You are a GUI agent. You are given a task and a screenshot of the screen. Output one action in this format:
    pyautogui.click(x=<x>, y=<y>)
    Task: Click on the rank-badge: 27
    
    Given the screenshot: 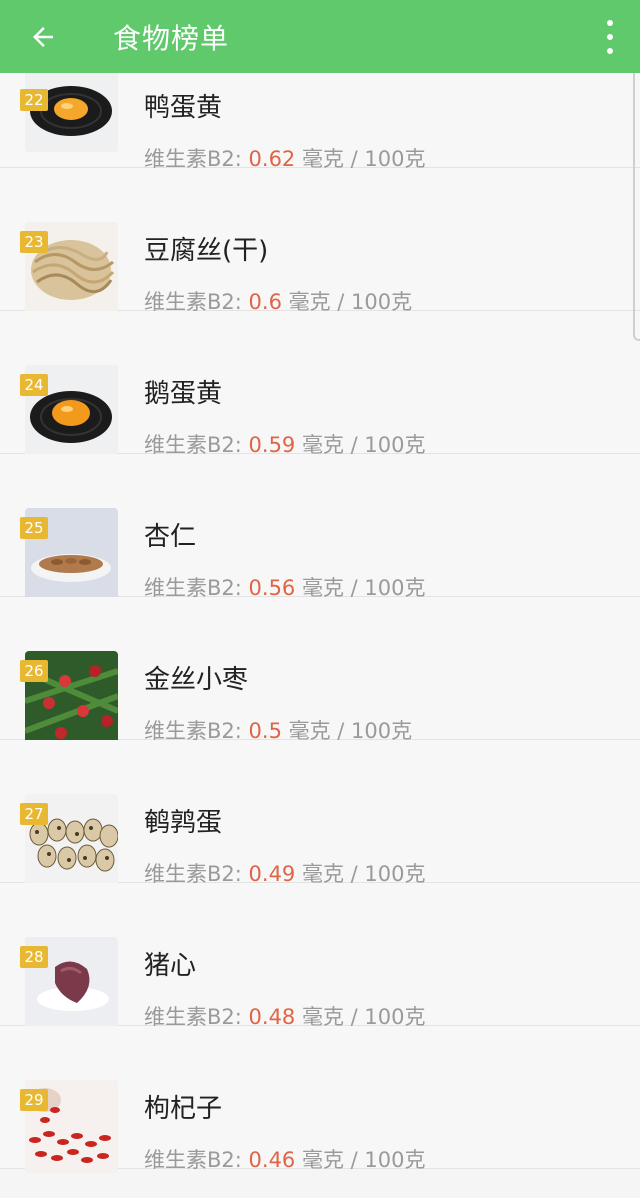 What is the action you would take?
    pyautogui.click(x=34, y=814)
    